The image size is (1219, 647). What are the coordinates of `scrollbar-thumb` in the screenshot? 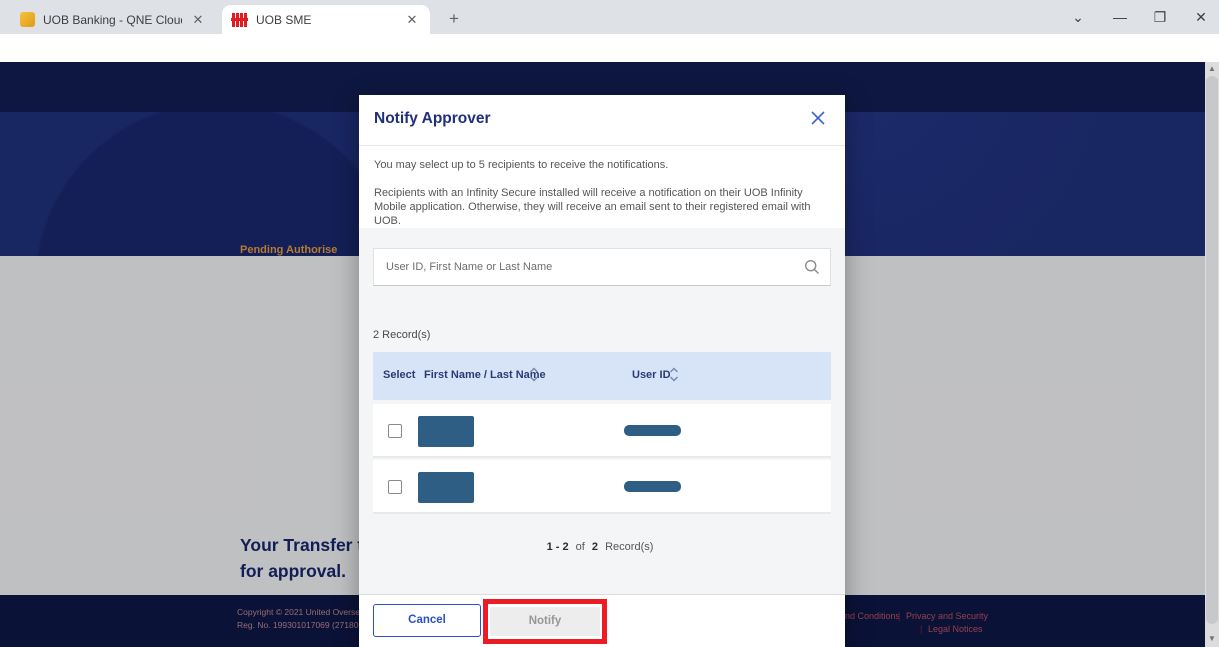 It's located at (1212, 350).